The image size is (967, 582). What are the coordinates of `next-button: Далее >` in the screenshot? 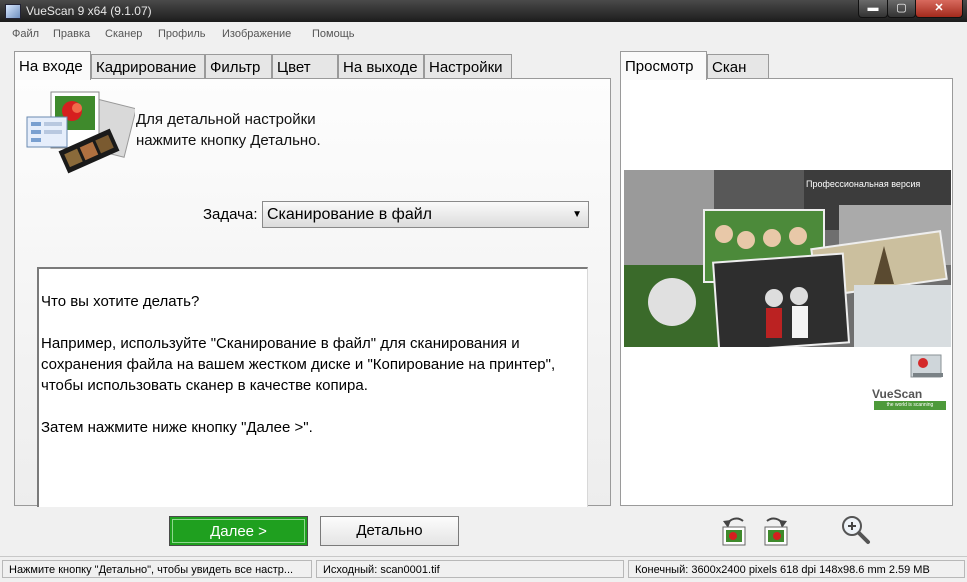 It's located at (238, 531).